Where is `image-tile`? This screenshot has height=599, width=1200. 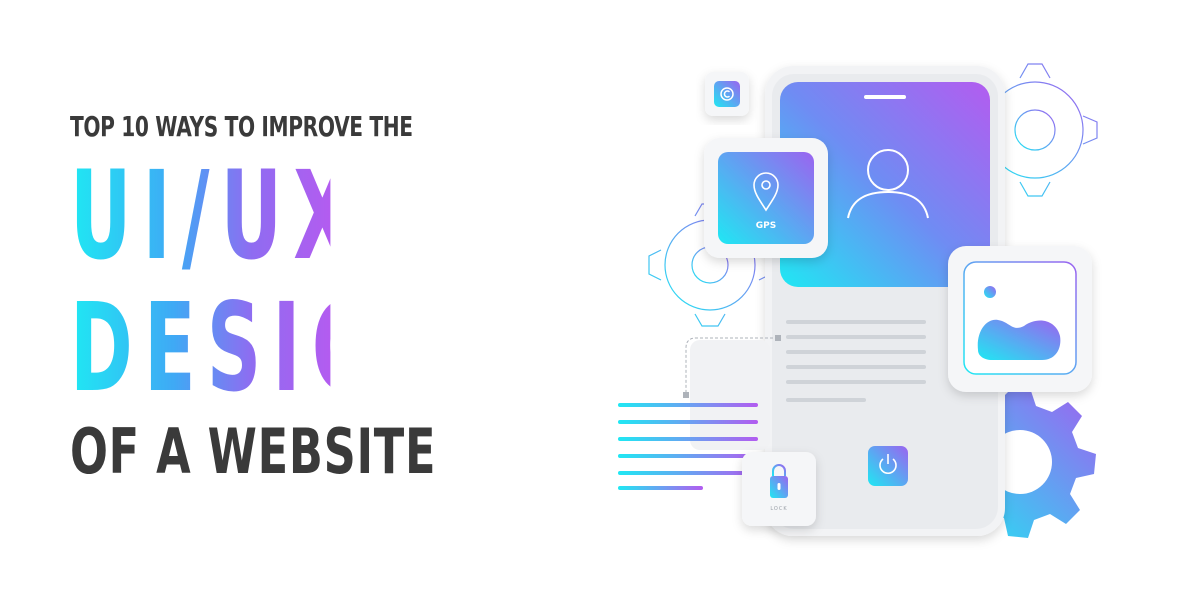
image-tile is located at coordinates (1020, 319).